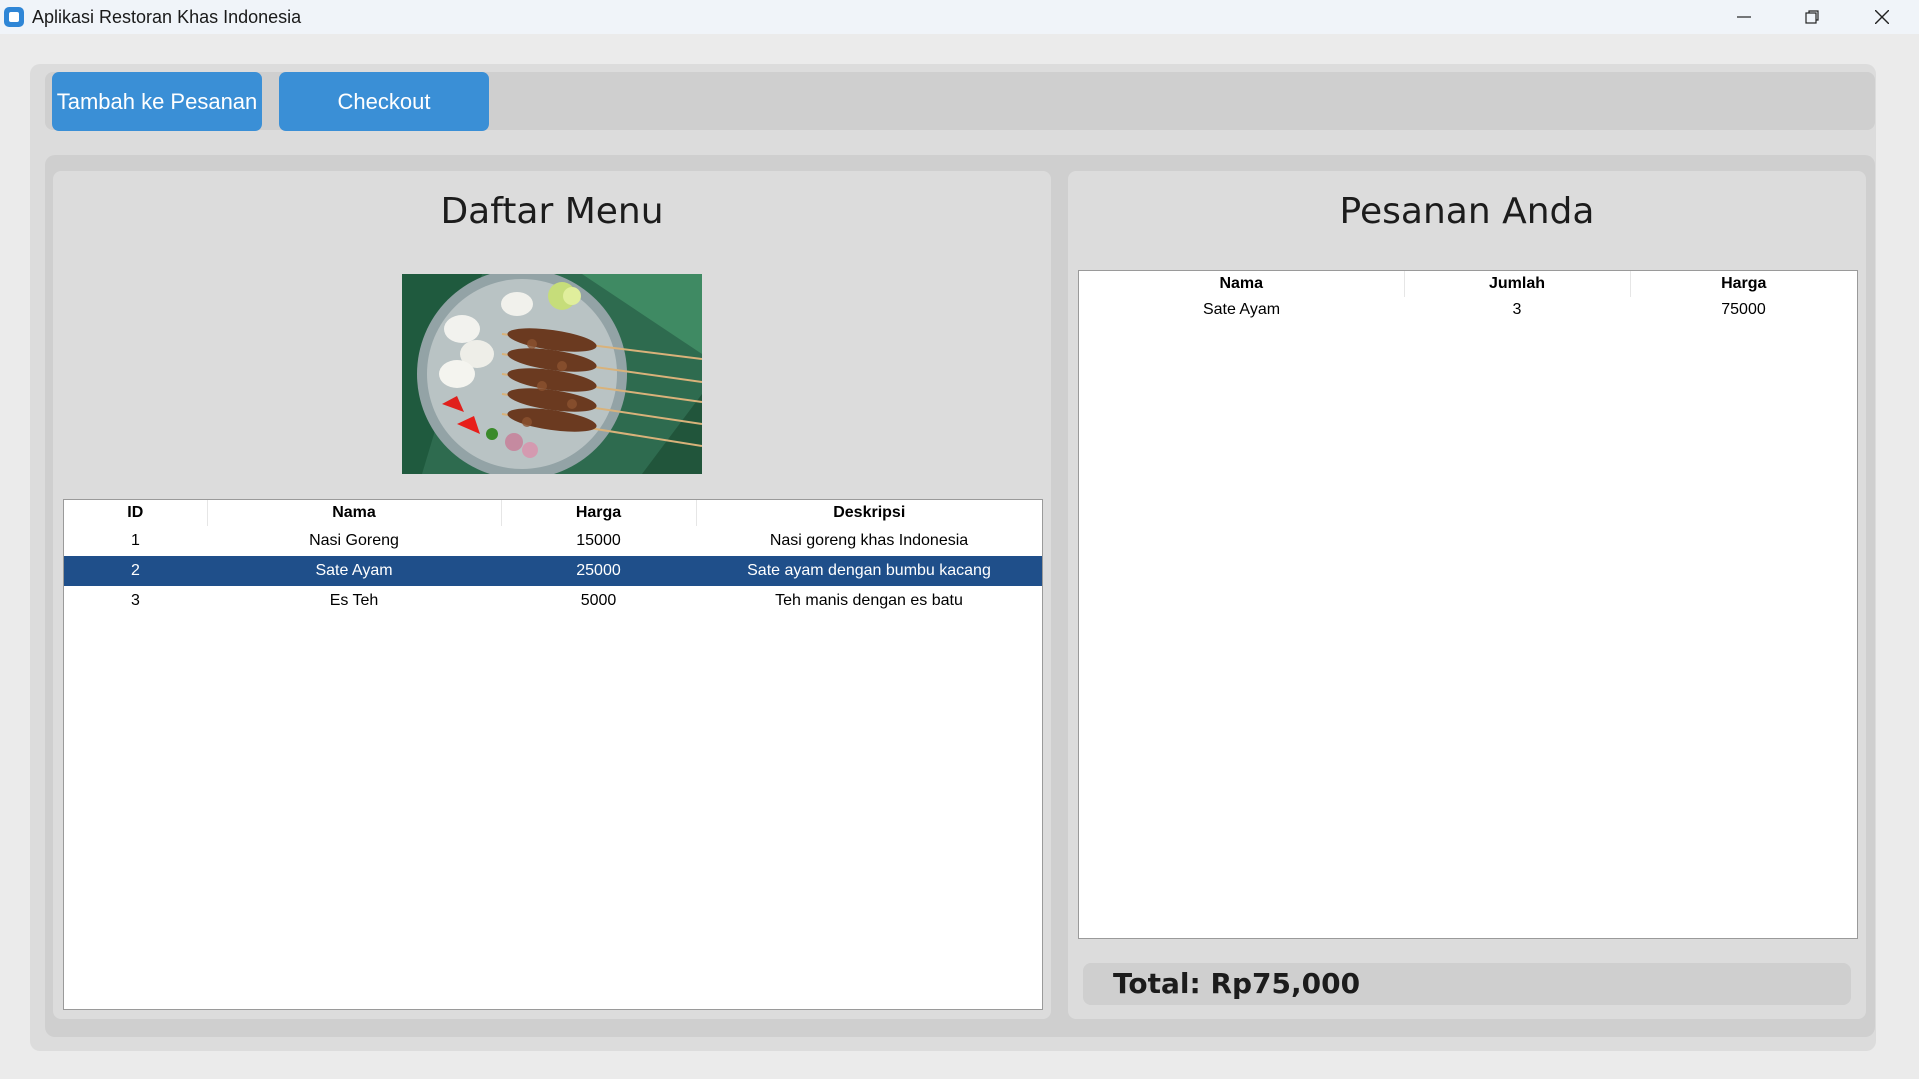 Image resolution: width=1919 pixels, height=1079 pixels. I want to click on title-bar: Aplikasi Restoran Khas Indonesia, so click(959, 17).